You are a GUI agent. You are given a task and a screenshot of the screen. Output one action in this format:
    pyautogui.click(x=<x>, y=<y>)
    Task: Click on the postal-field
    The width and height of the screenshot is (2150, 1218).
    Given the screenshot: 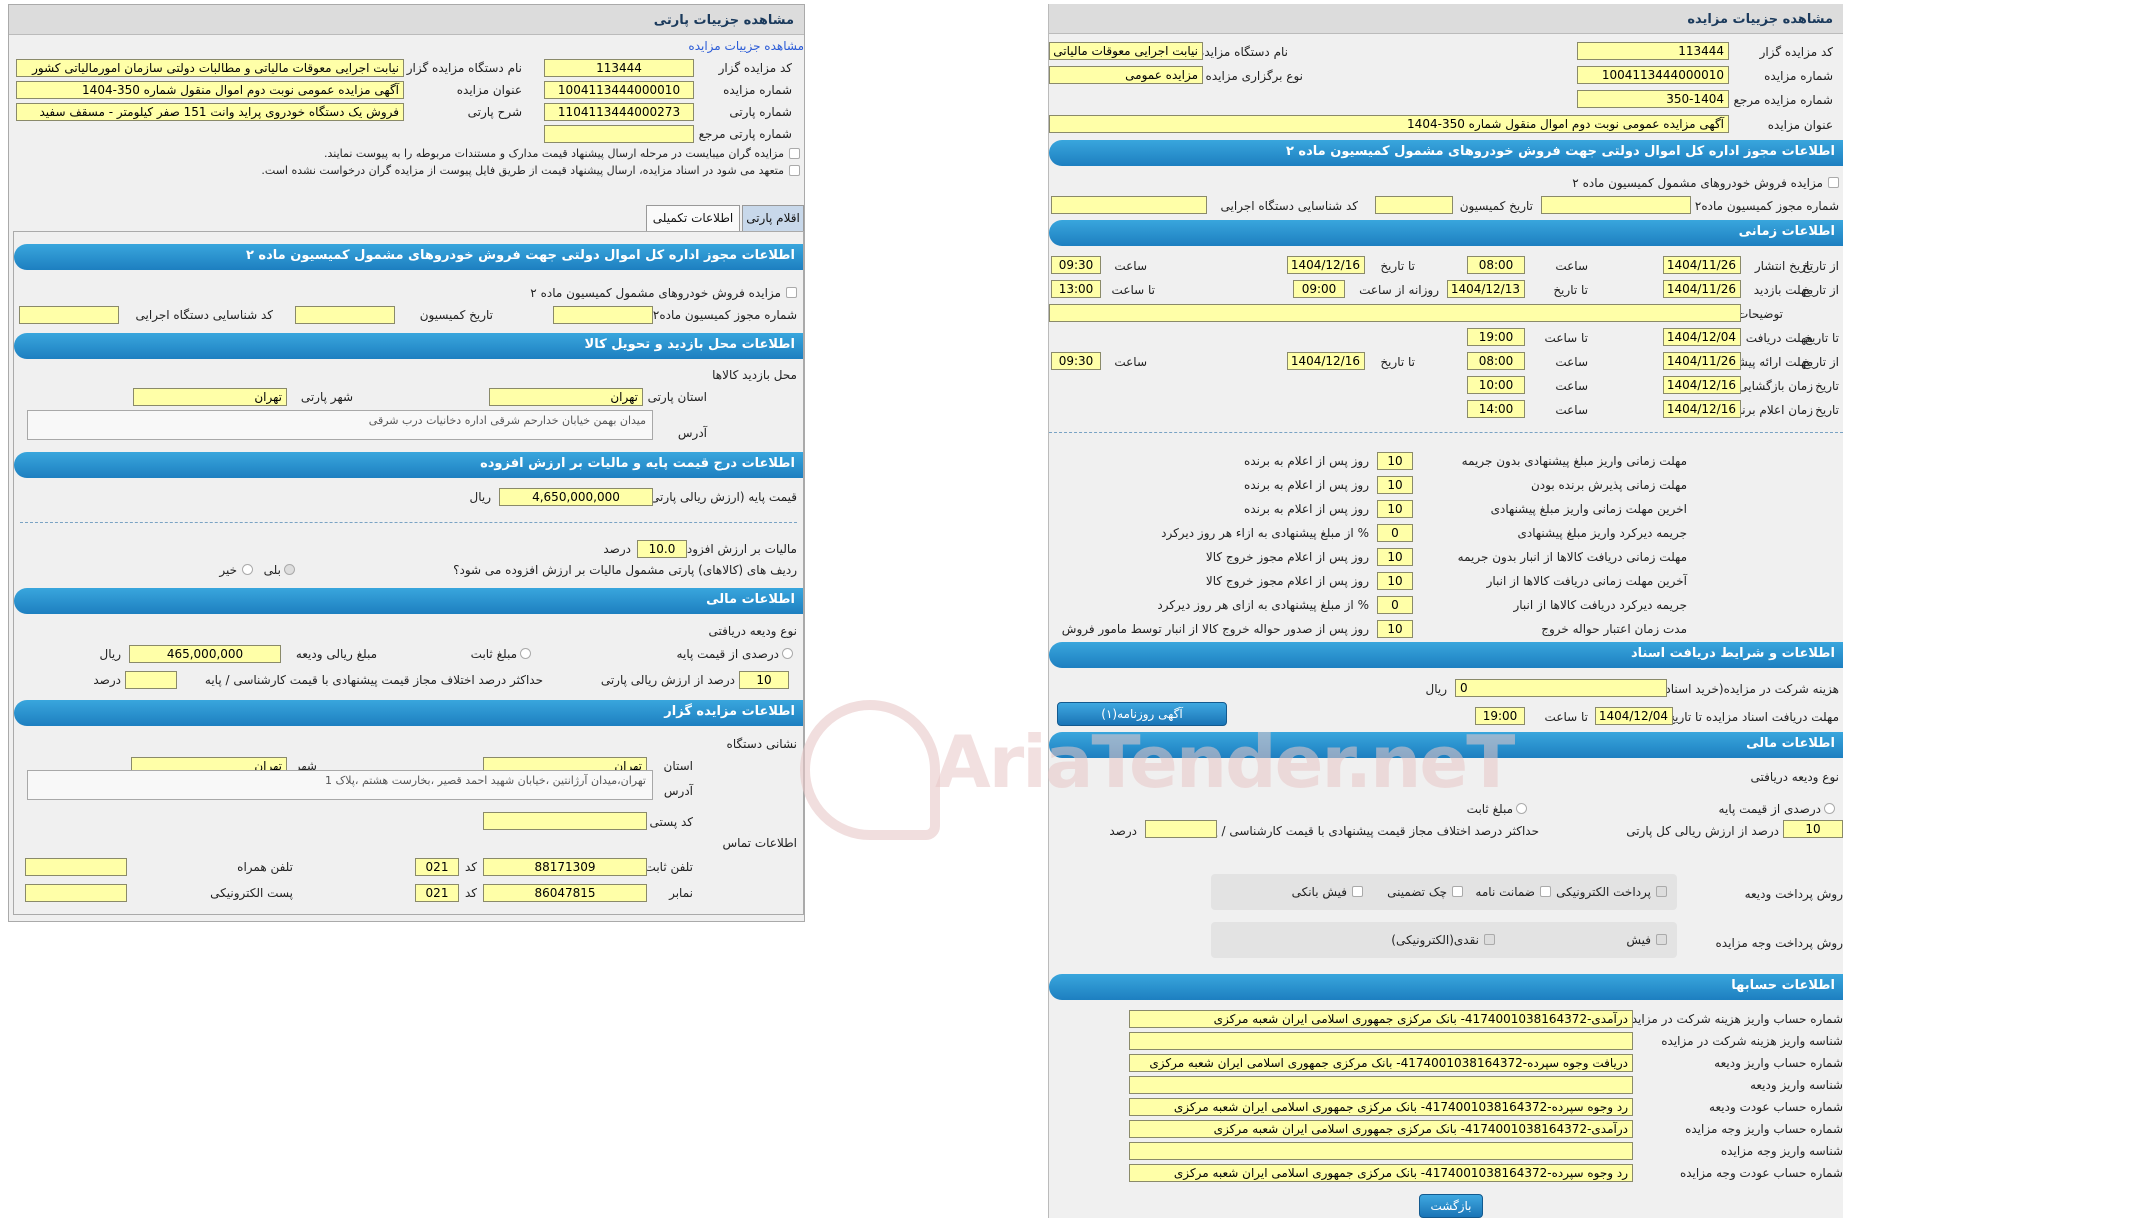 What is the action you would take?
    pyautogui.click(x=565, y=821)
    